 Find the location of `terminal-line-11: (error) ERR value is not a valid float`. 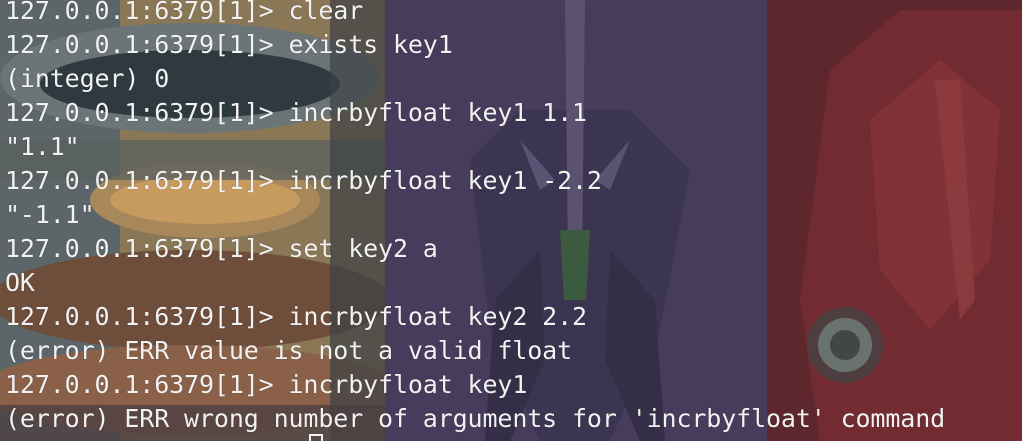

terminal-line-11: (error) ERR value is not a valid float is located at coordinates (289, 350).